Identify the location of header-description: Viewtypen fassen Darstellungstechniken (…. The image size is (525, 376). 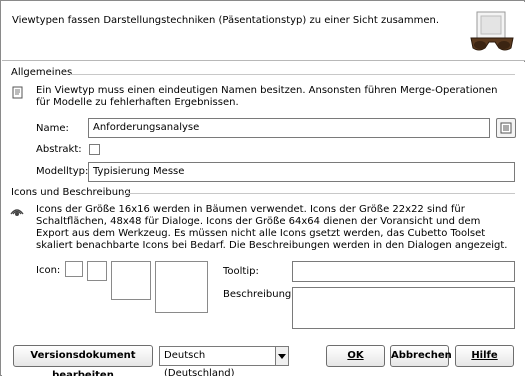
(226, 20).